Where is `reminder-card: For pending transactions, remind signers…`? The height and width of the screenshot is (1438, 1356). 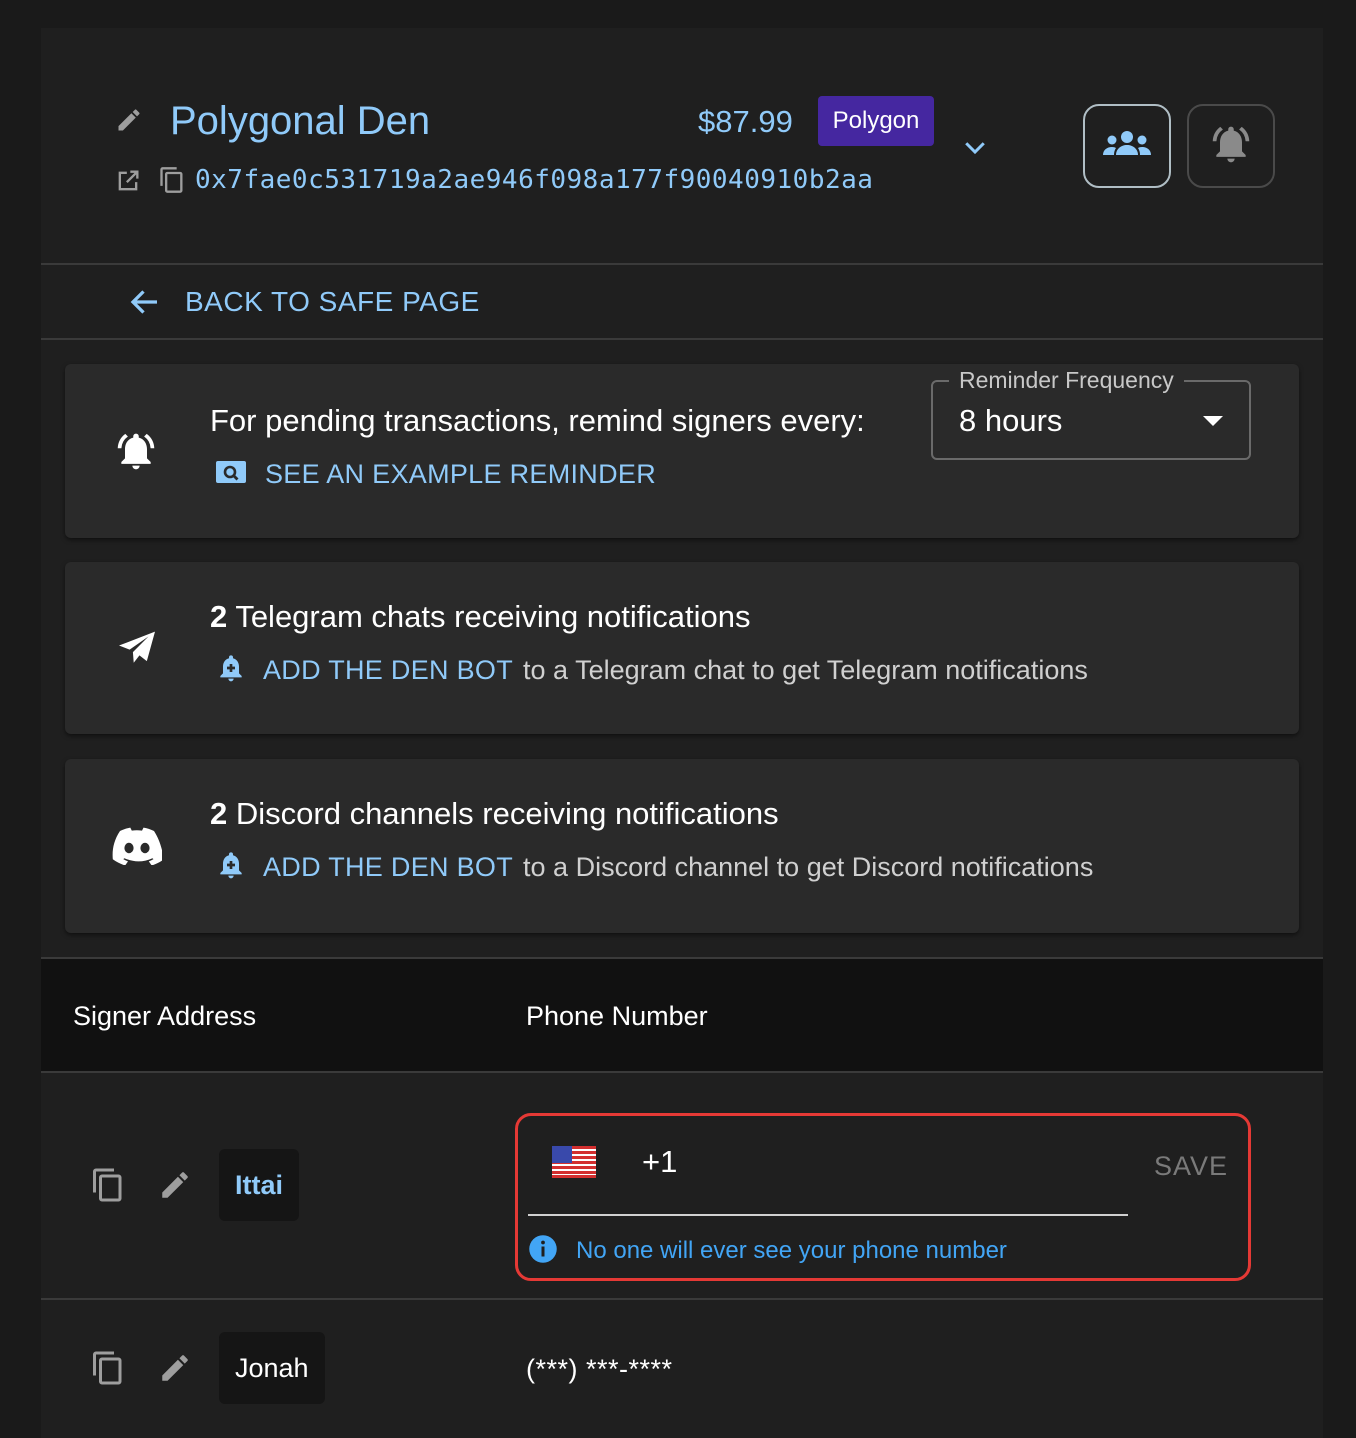 reminder-card: For pending transactions, remind signers… is located at coordinates (682, 451).